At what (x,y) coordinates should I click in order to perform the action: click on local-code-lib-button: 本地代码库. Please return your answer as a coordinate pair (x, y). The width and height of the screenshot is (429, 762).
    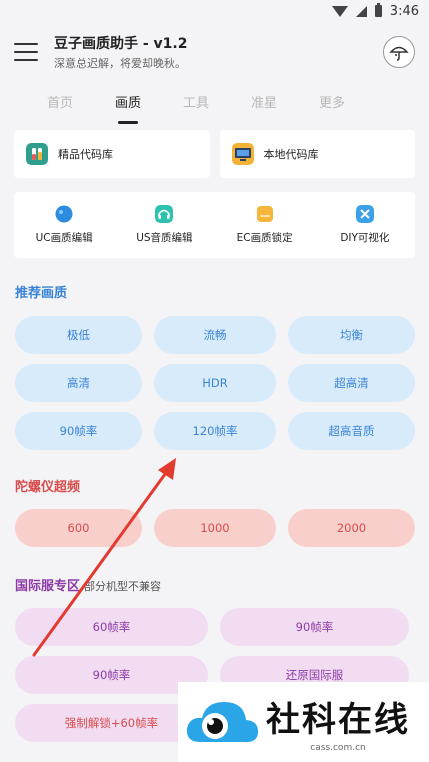
    Looking at the image, I should click on (317, 154).